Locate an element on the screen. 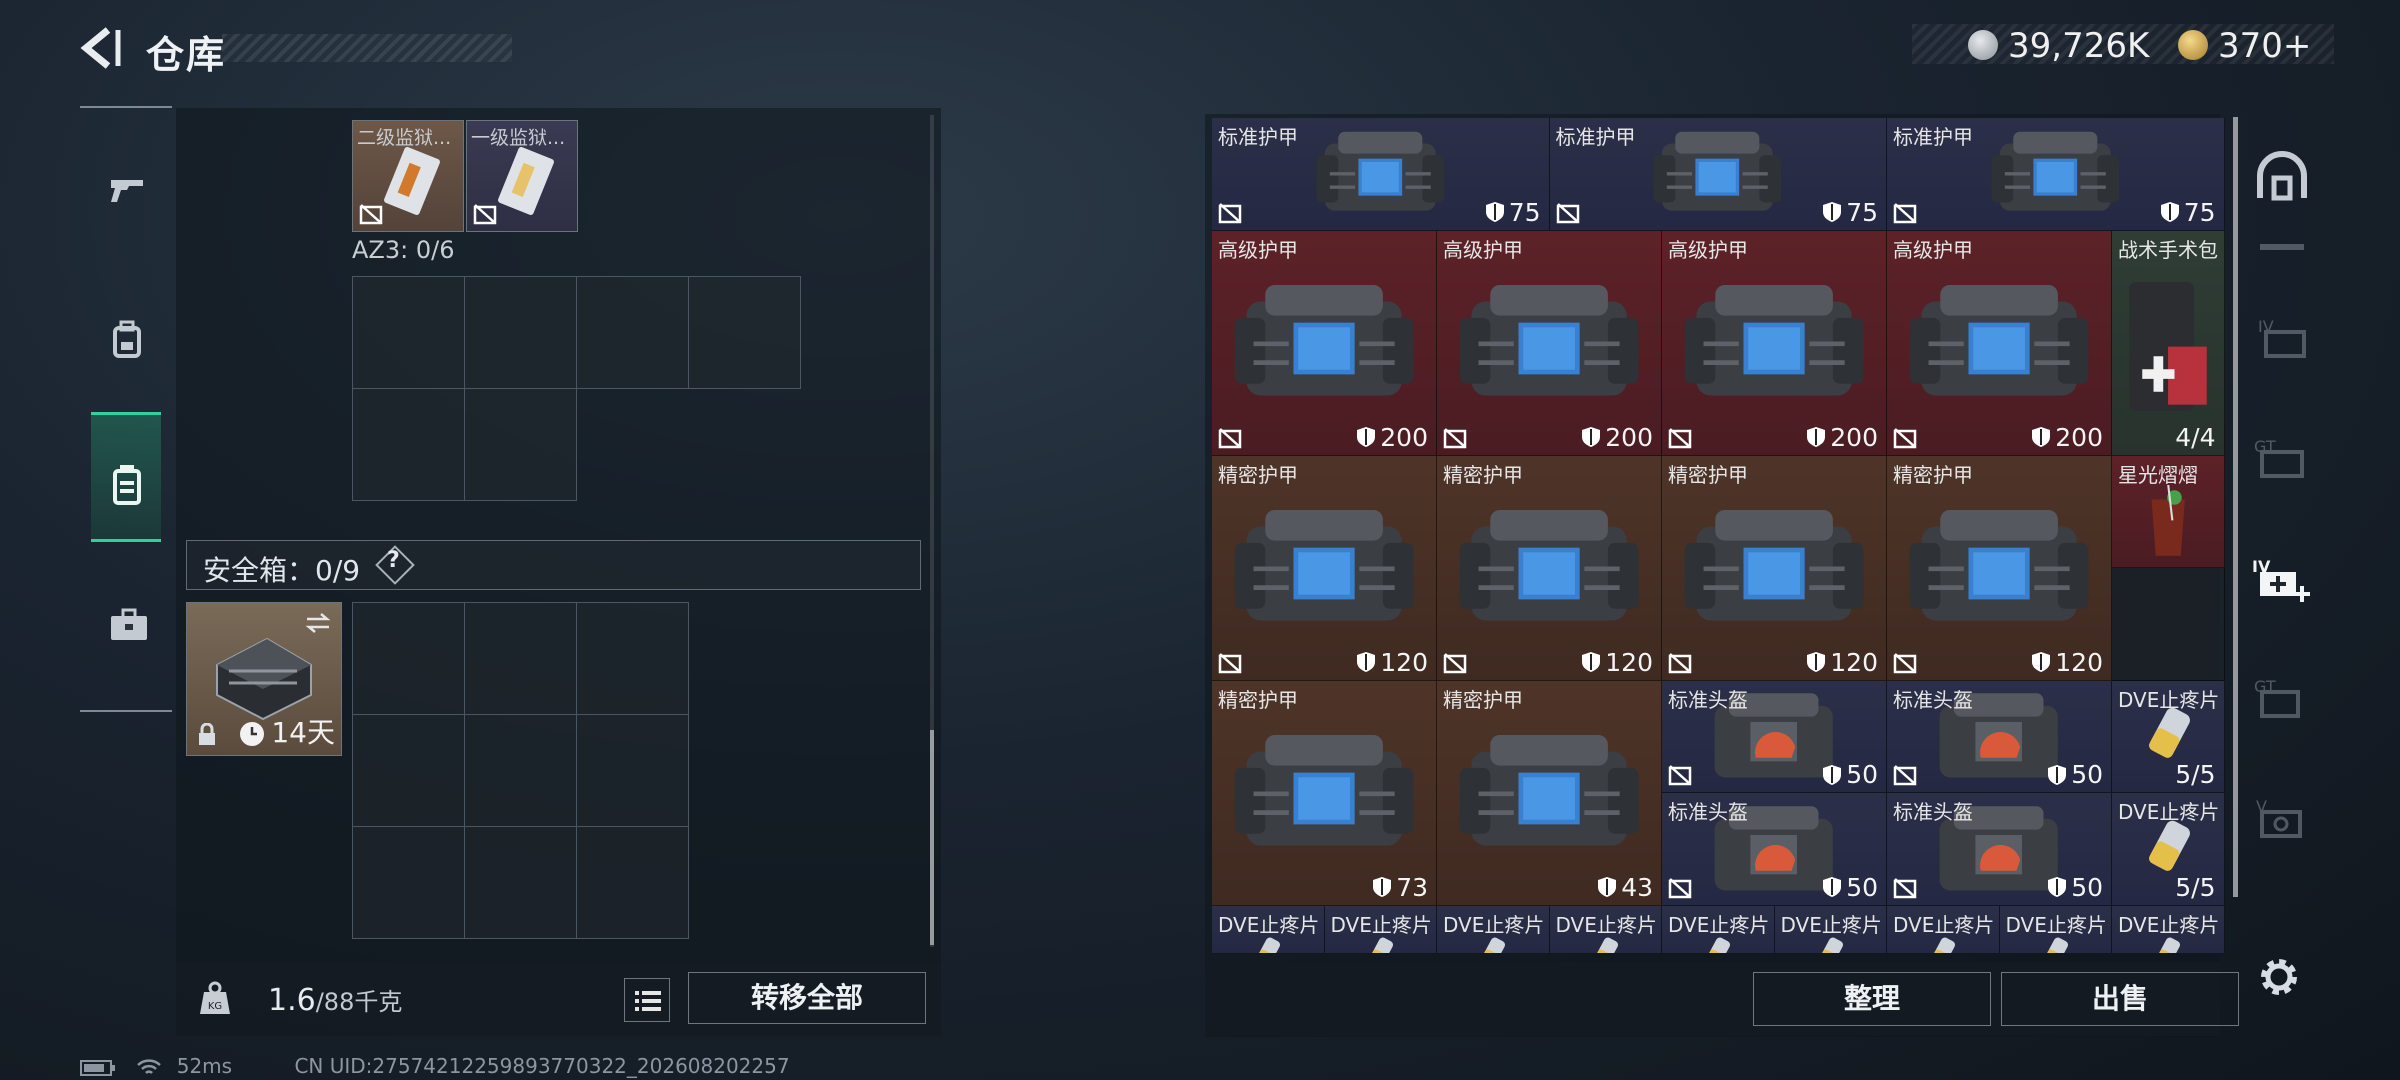 The width and height of the screenshot is (2400, 1080). item-value: 120 is located at coordinates (2067, 662).